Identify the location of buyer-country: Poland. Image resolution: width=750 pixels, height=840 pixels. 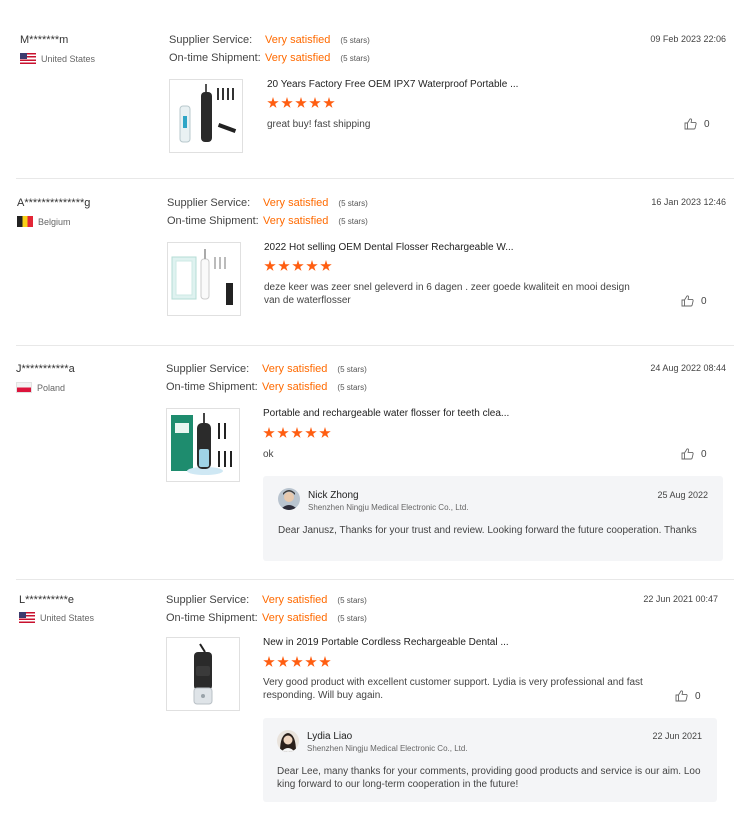
(40, 387).